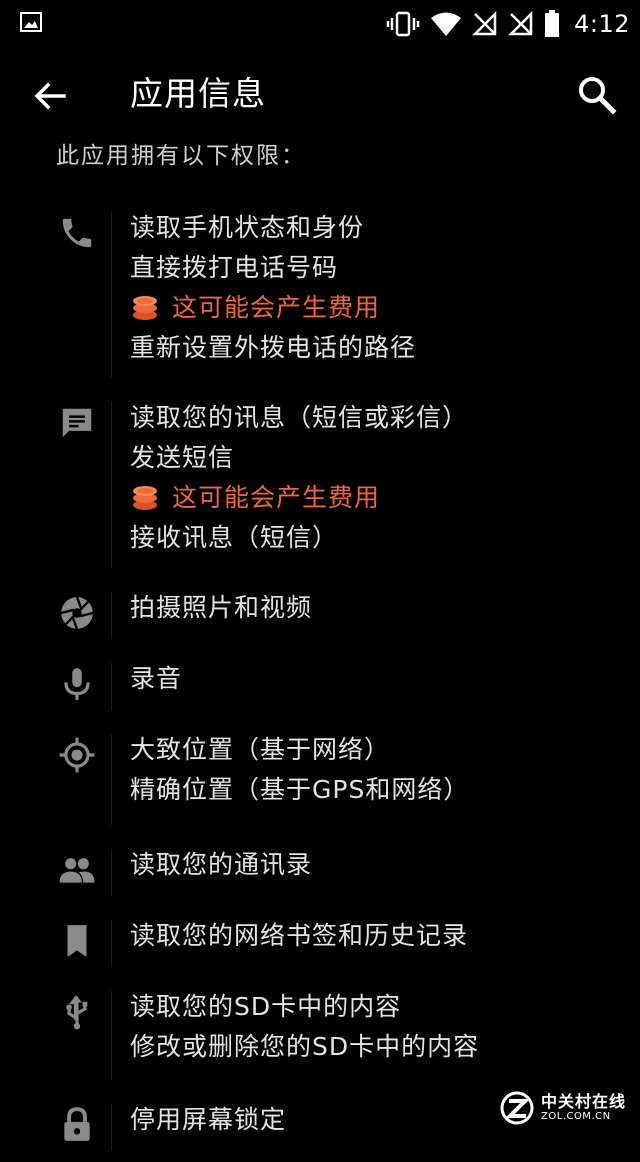  I want to click on camera-icon, so click(77, 613).